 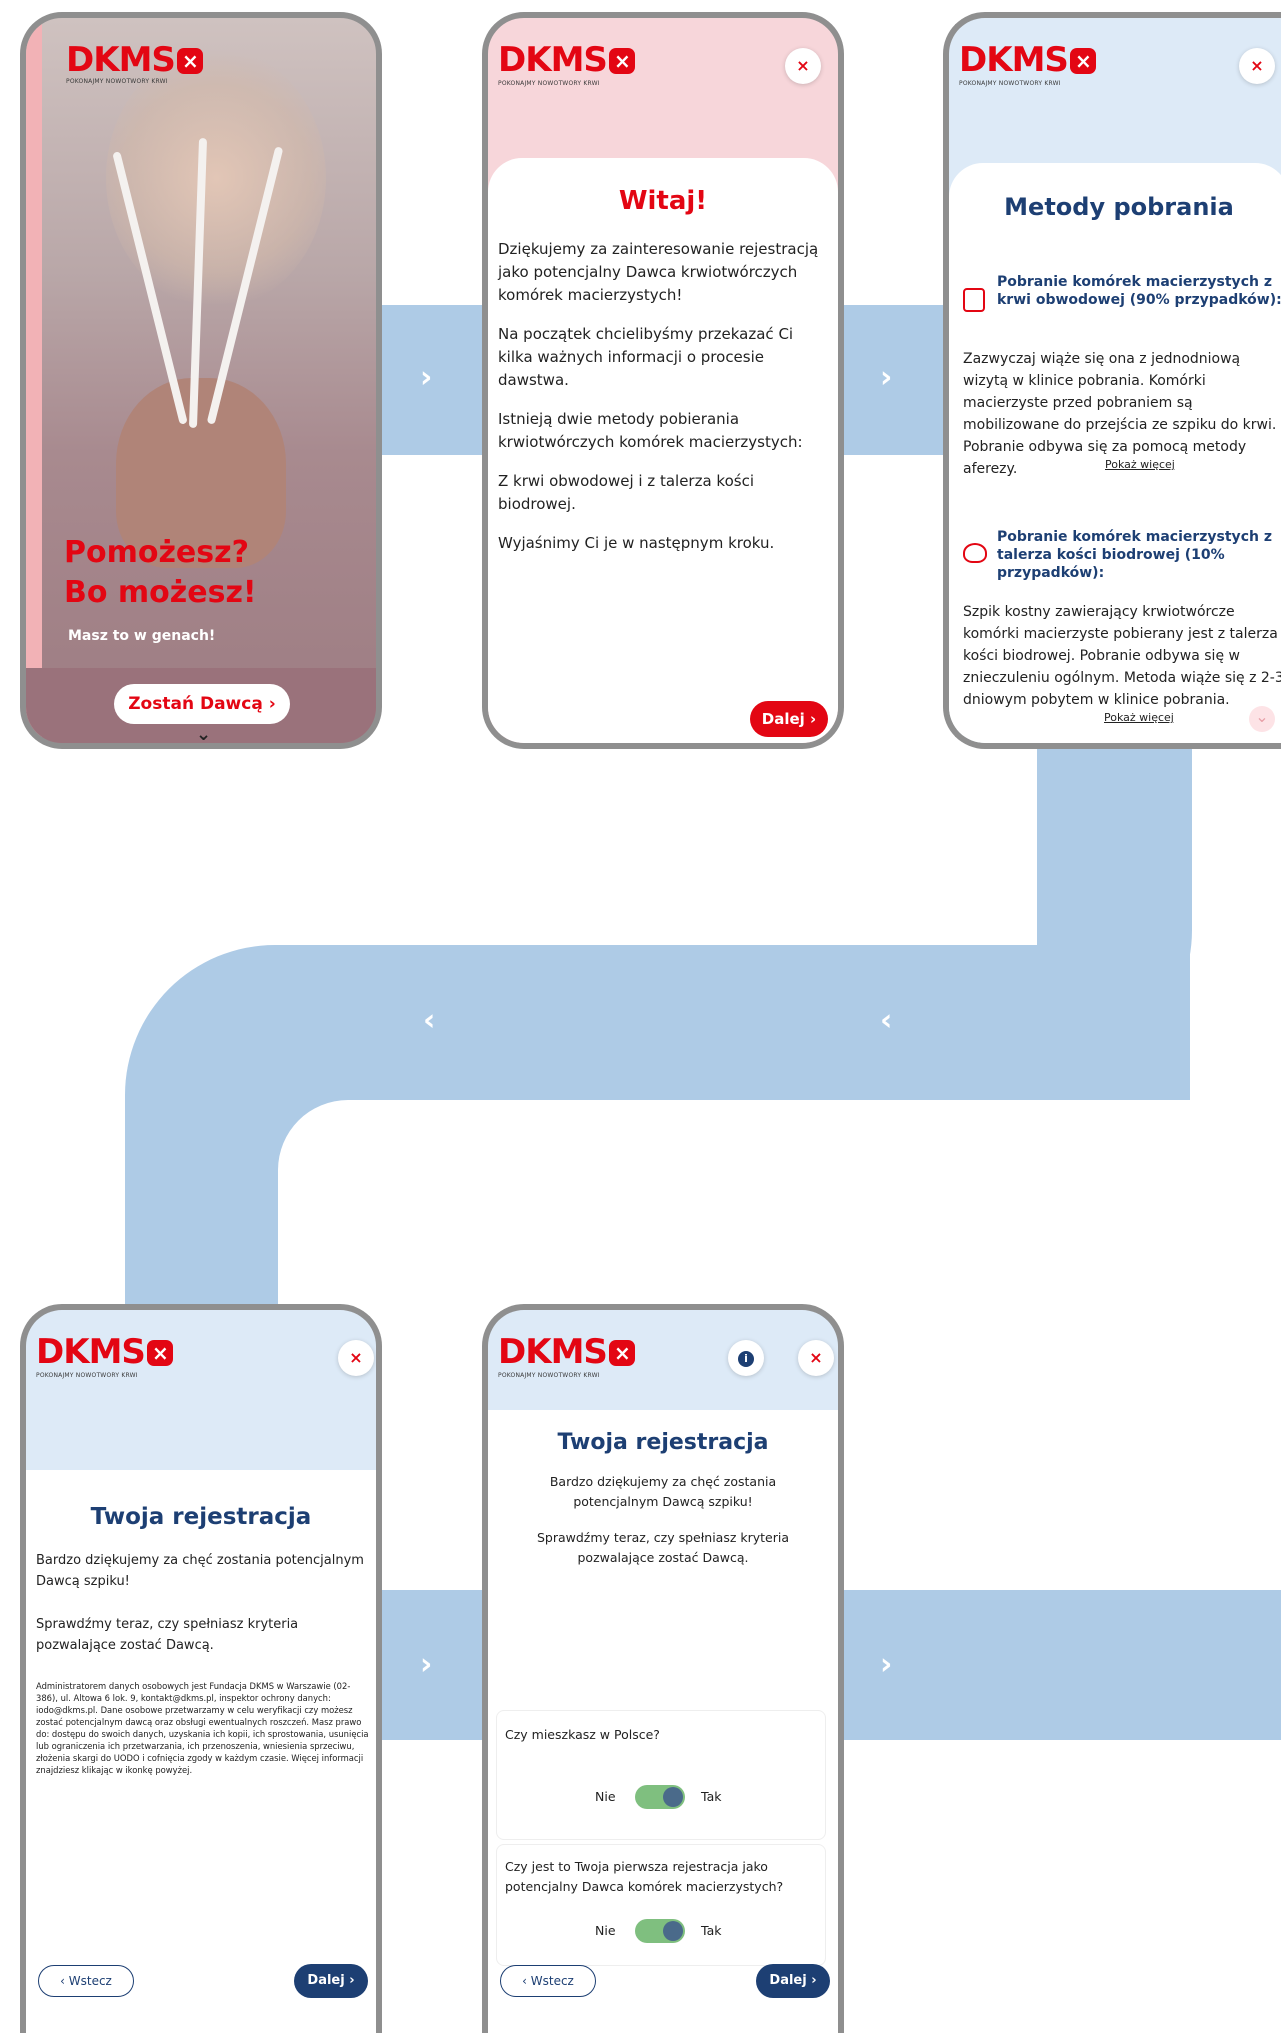 I want to click on flow-arrow-next-4: ›, so click(x=886, y=1664).